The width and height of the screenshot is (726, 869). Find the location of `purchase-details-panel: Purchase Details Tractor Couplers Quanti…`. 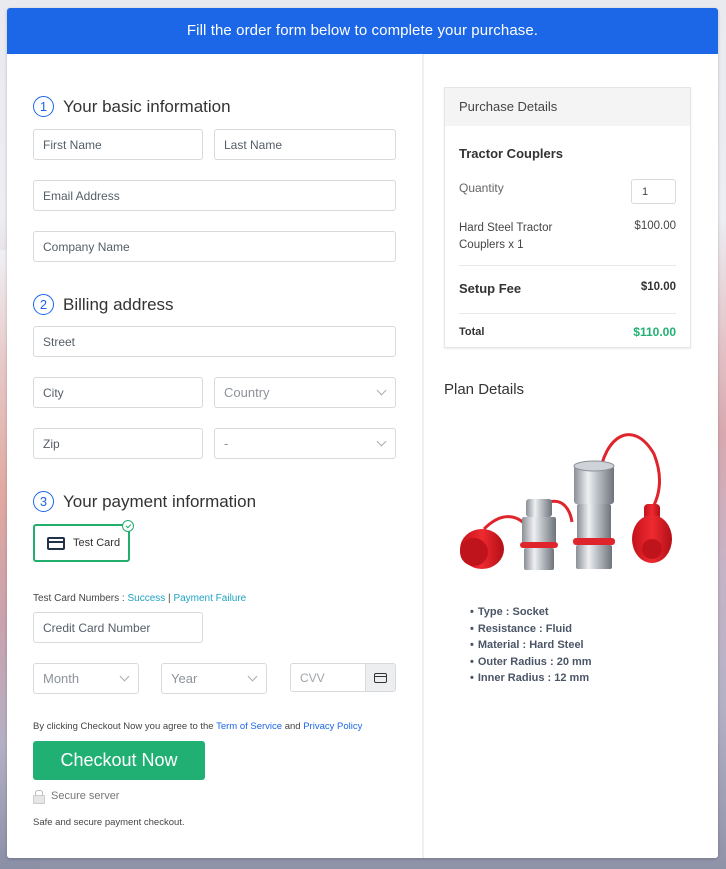

purchase-details-panel: Purchase Details Tractor Couplers Quanti… is located at coordinates (567, 217).